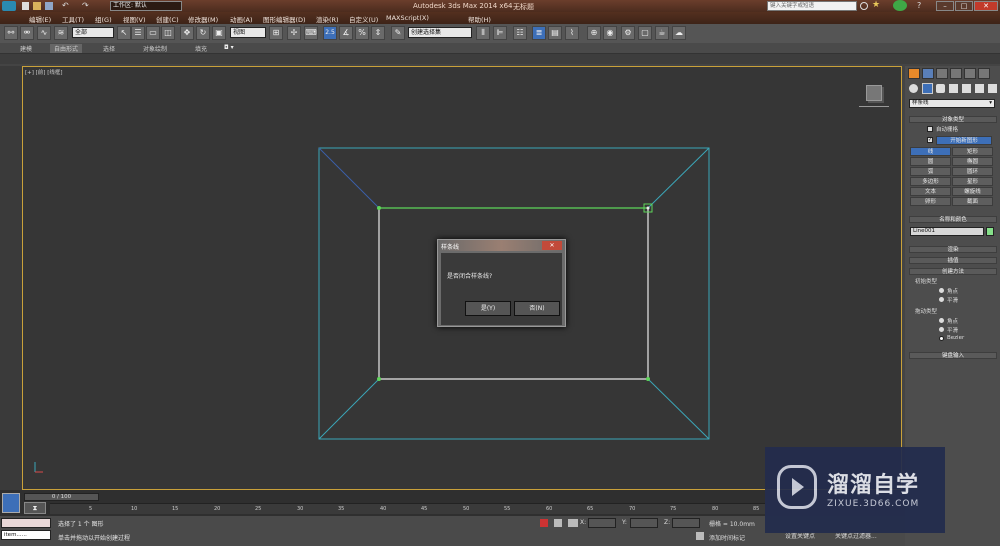  What do you see at coordinates (953, 219) in the screenshot?
I see `name-color-rollout-header: 名称和颜色` at bounding box center [953, 219].